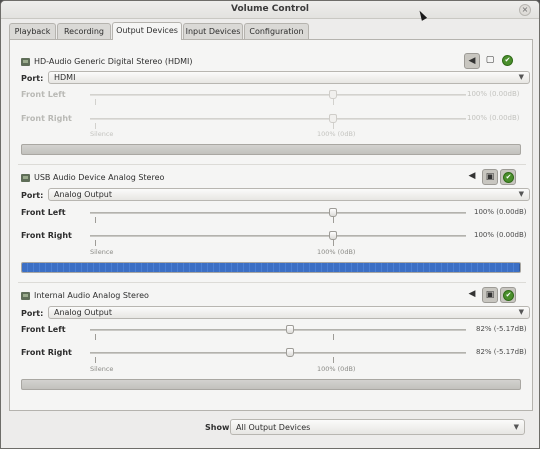  I want to click on window-title: Volume Control, so click(270, 9).